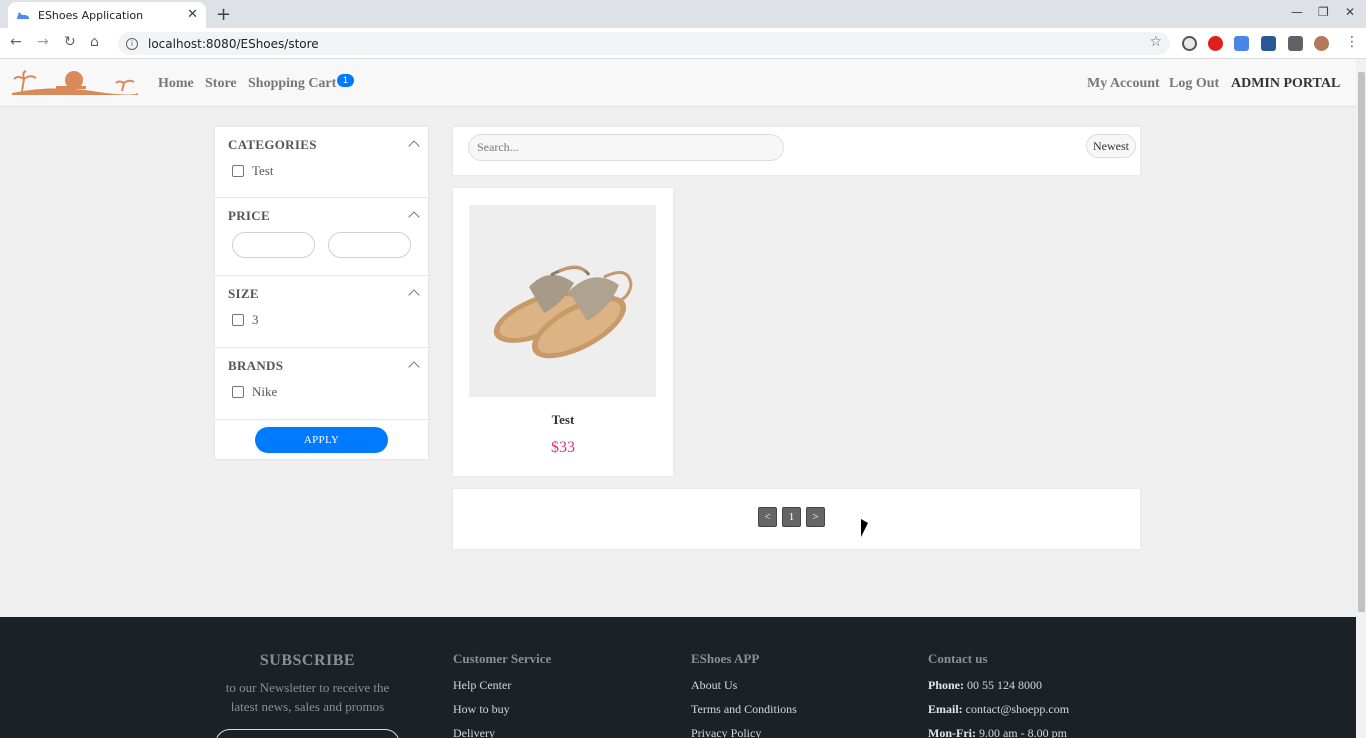 This screenshot has width=1366, height=738. What do you see at coordinates (94, 42) in the screenshot?
I see `home-icon: ⌂` at bounding box center [94, 42].